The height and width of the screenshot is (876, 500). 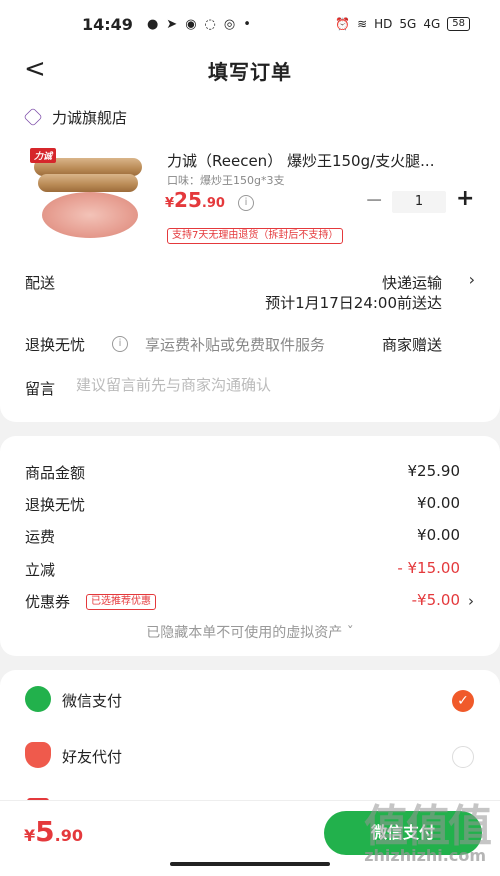 I want to click on telegram-icon: ➤, so click(x=172, y=24).